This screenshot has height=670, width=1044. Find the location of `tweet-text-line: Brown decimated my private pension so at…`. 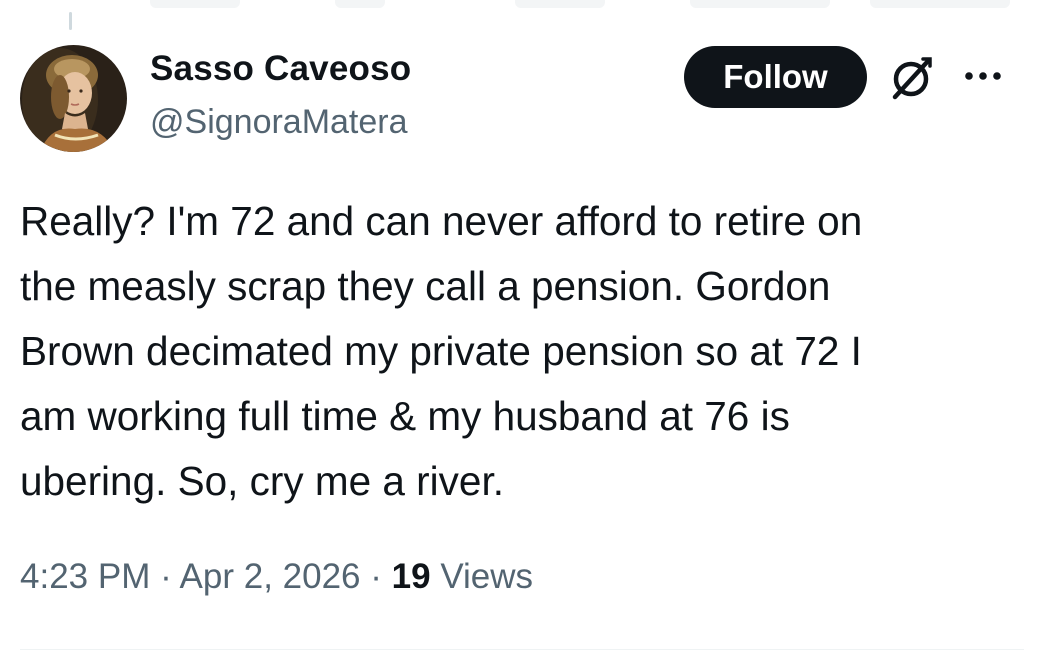

tweet-text-line: Brown decimated my private pension so at… is located at coordinates (441, 351).